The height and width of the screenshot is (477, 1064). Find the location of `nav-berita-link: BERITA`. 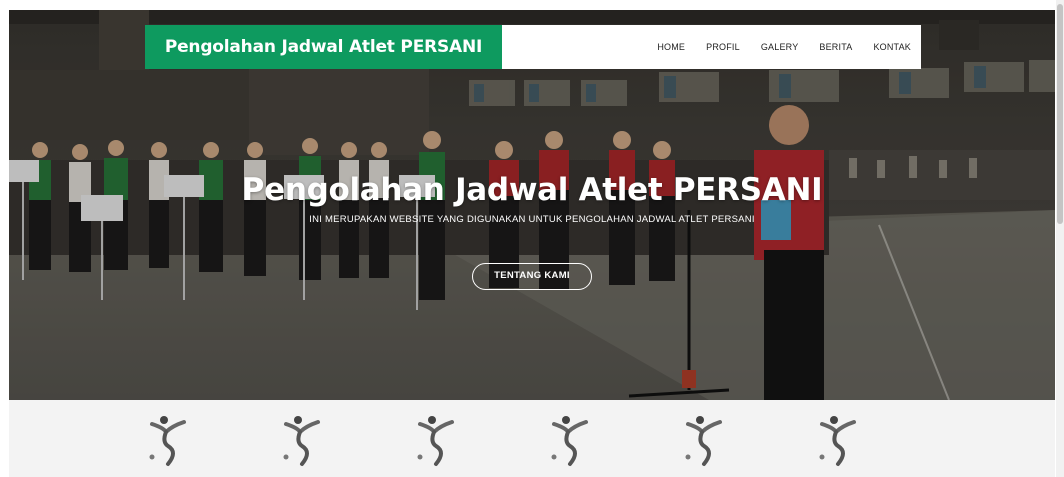

nav-berita-link: BERITA is located at coordinates (835, 47).